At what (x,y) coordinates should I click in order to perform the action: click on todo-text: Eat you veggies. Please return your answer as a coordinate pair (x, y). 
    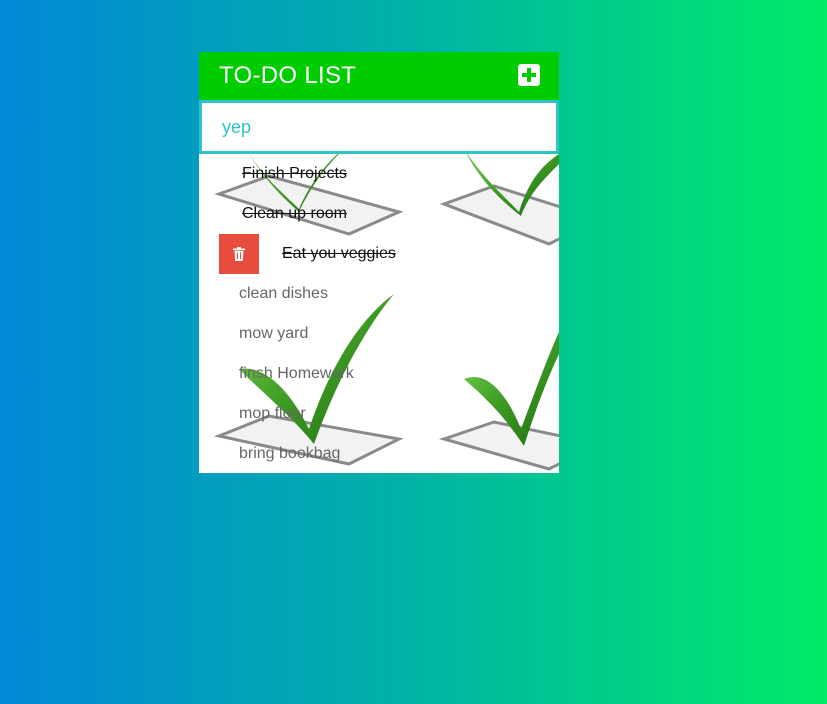
    Looking at the image, I should click on (339, 253).